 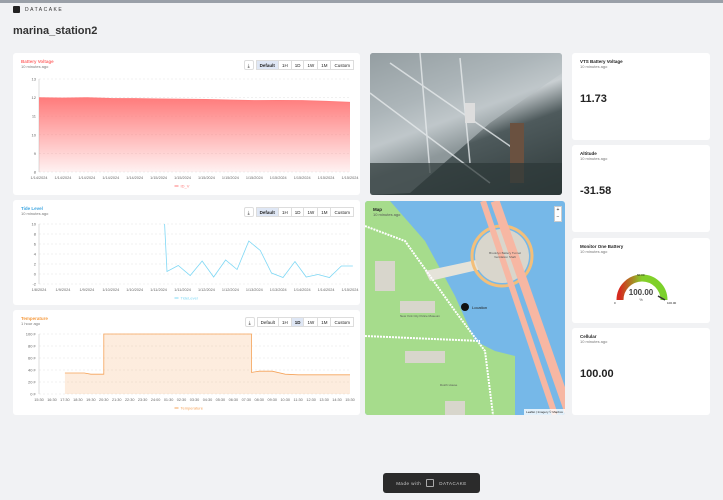 What do you see at coordinates (641, 275) in the screenshot?
I see `gauge-mid: 50.00` at bounding box center [641, 275].